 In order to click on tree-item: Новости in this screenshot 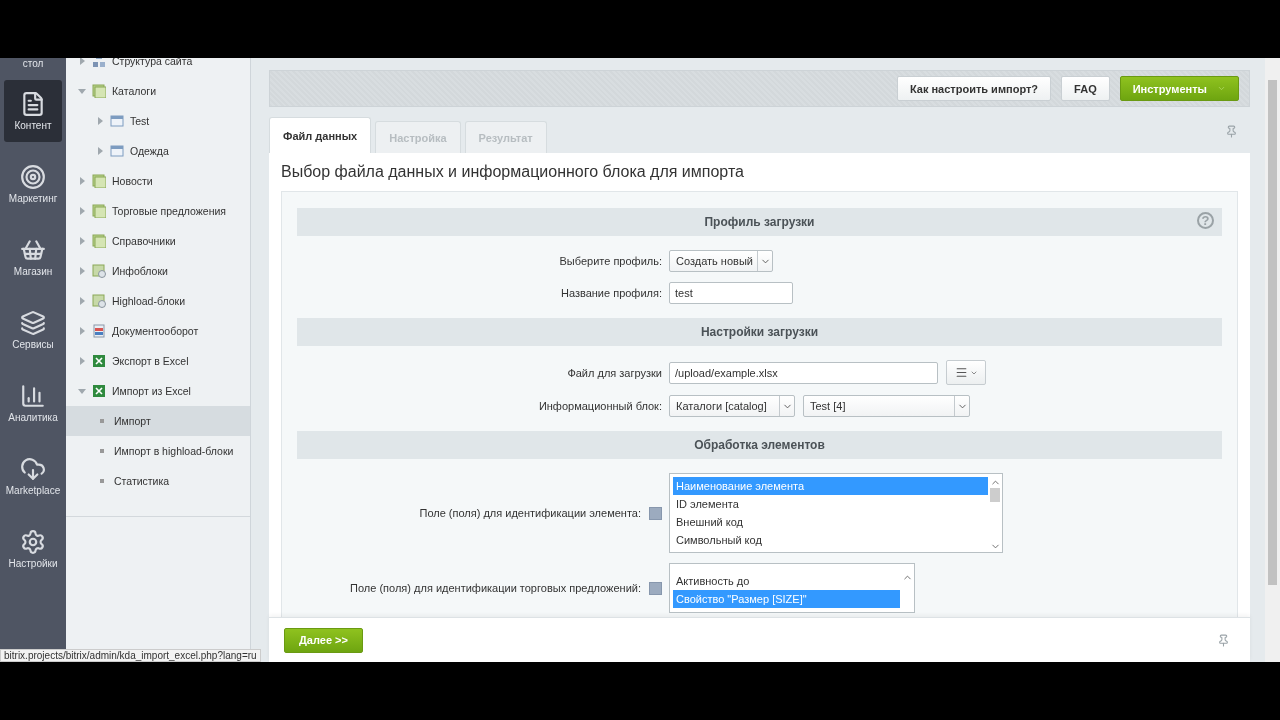, I will do `click(158, 181)`.